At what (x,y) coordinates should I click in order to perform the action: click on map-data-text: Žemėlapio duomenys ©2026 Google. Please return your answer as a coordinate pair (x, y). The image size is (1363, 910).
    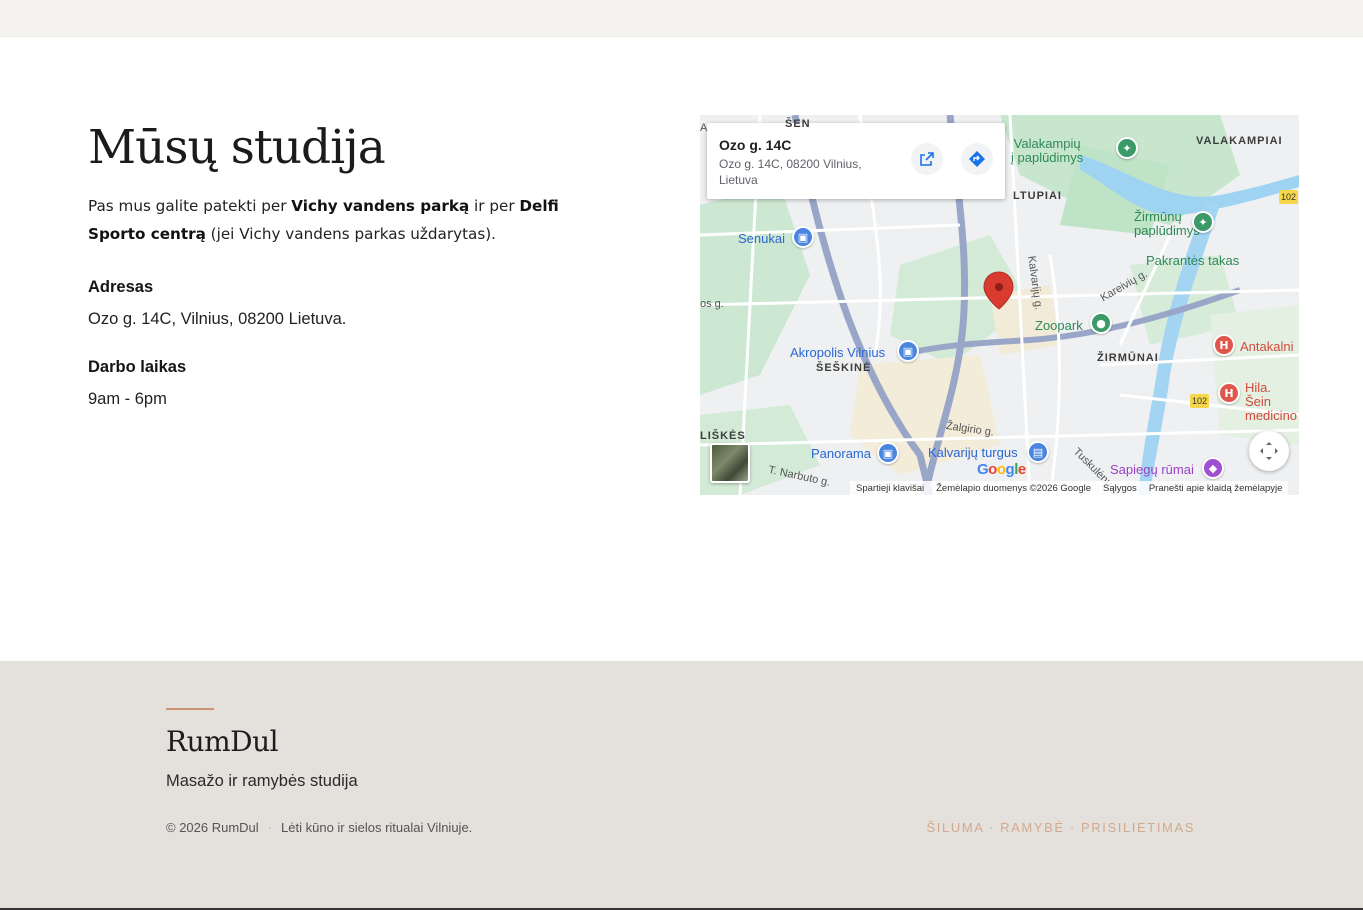
    Looking at the image, I should click on (1013, 488).